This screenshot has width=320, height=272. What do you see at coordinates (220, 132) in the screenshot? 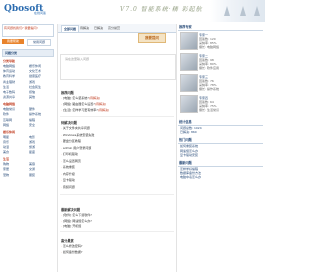
I see `sidebar-link: 已解决: 860` at bounding box center [220, 132].